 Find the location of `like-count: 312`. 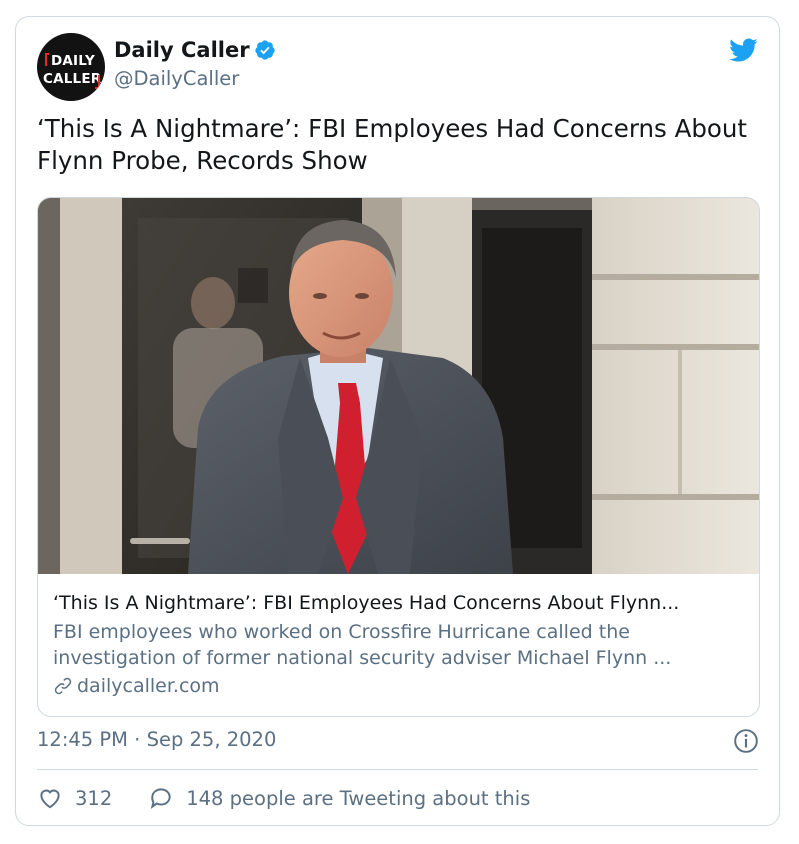

like-count: 312 is located at coordinates (94, 798).